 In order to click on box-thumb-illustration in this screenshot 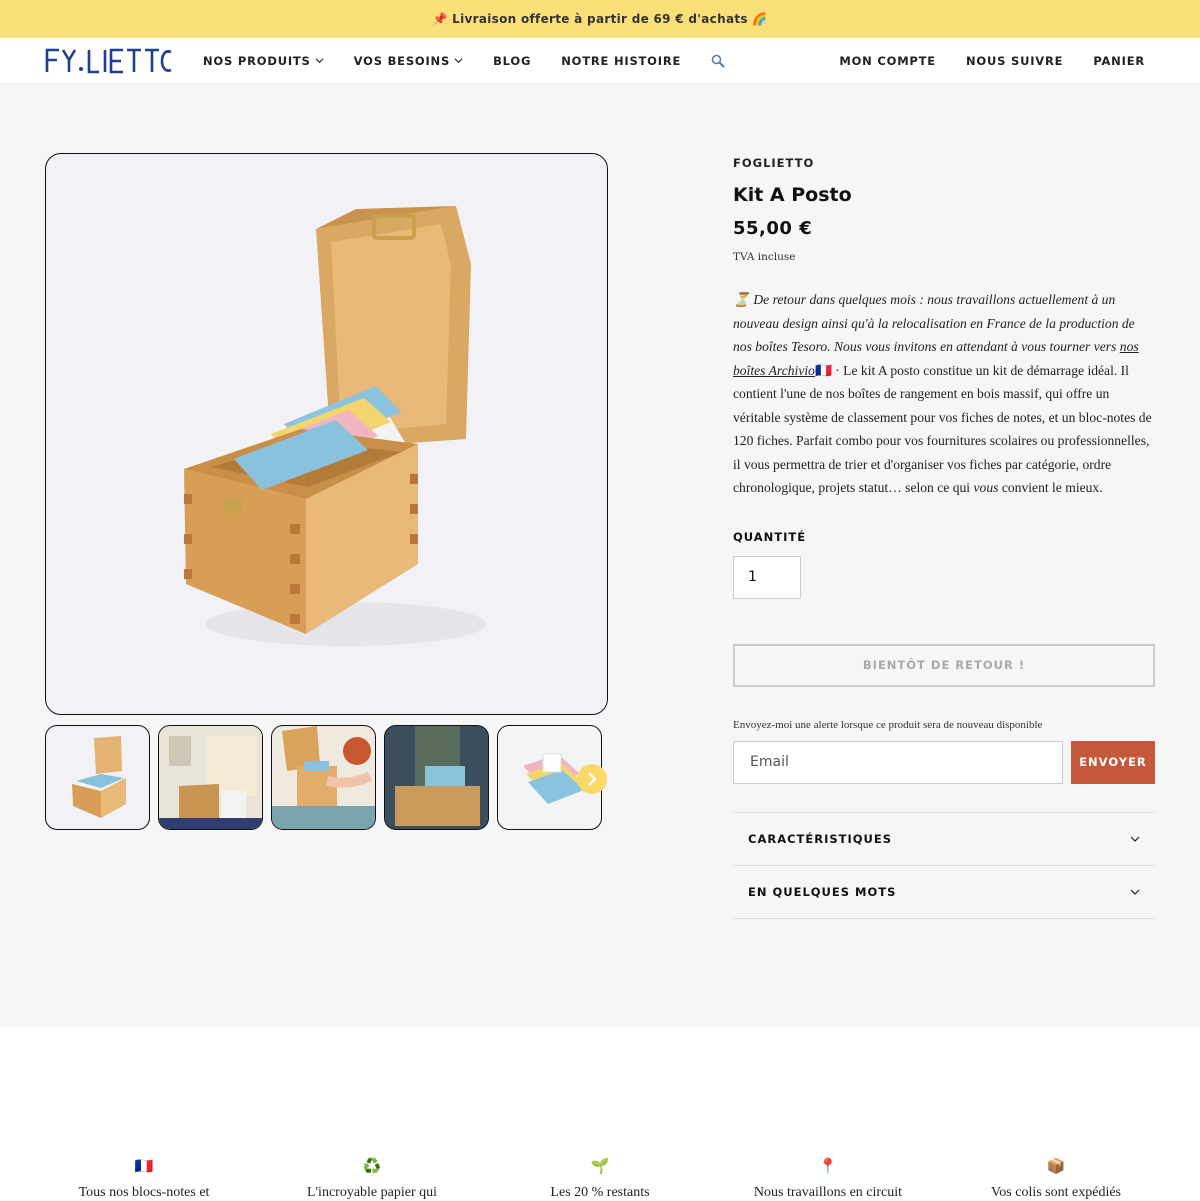, I will do `click(99, 777)`.